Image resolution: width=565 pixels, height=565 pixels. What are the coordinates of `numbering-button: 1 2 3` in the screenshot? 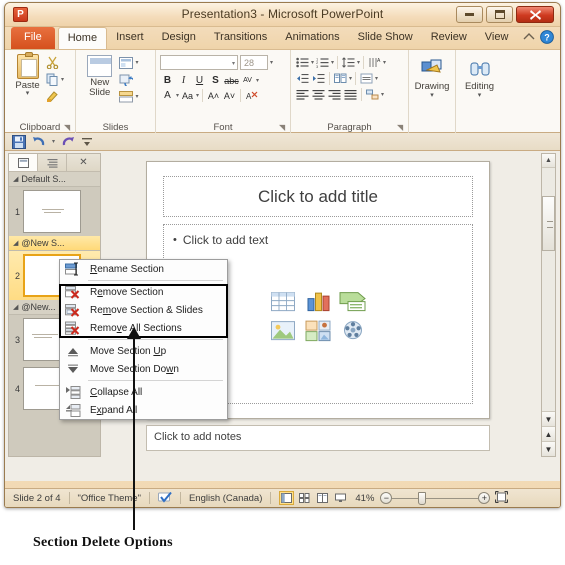 It's located at (322, 62).